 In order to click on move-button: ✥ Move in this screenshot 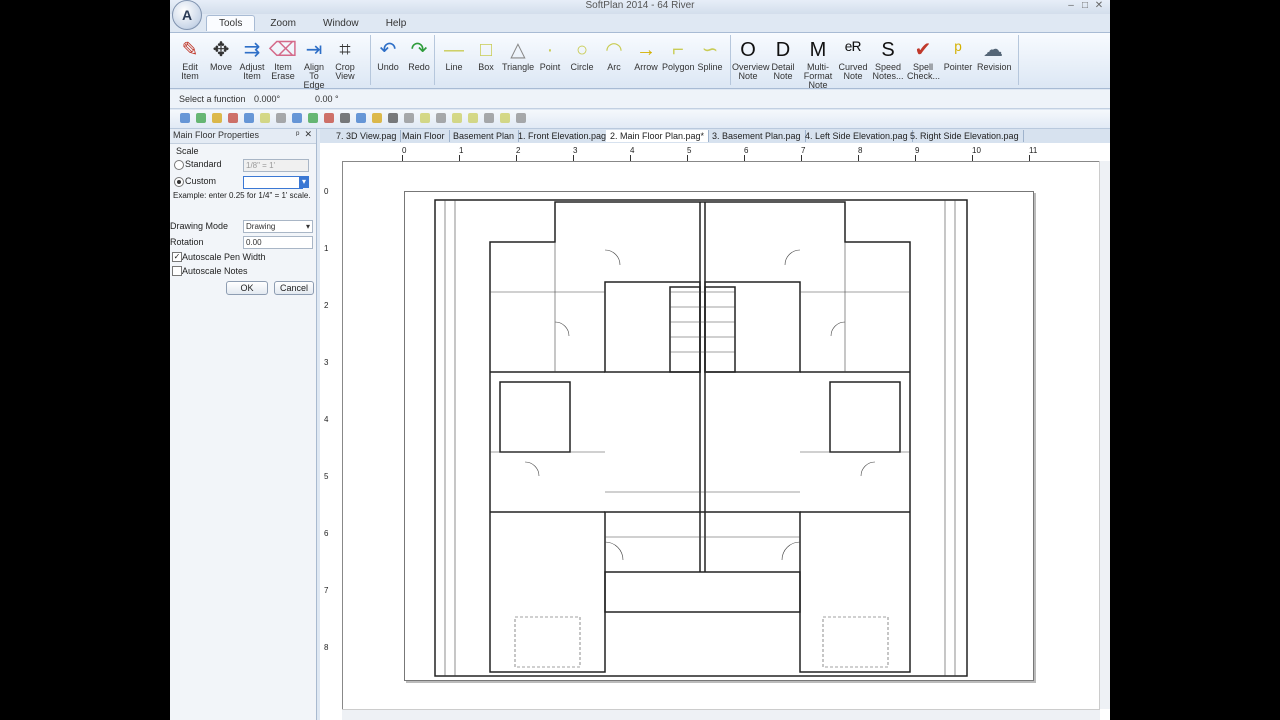, I will do `click(221, 55)`.